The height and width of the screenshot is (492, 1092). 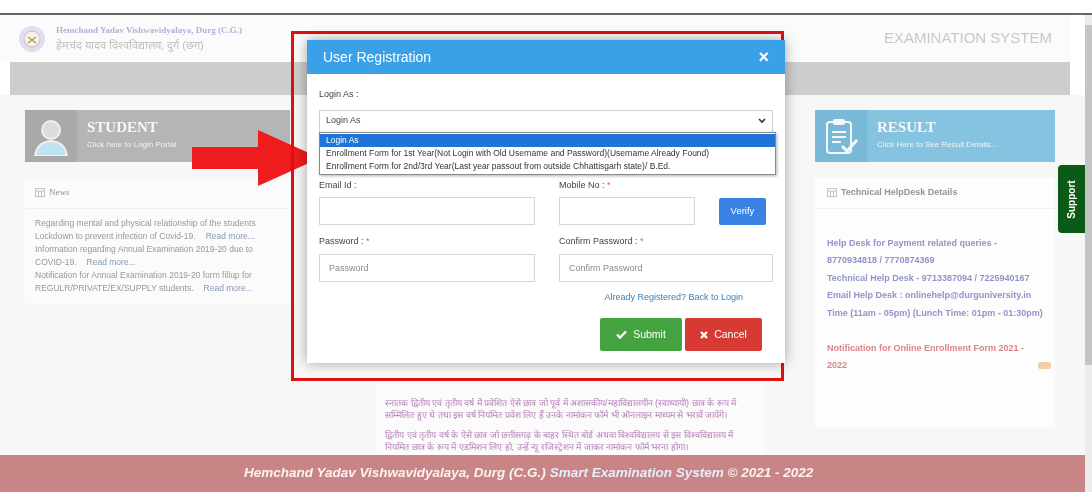 I want to click on field-label: Confirm Password : *, so click(x=602, y=241).